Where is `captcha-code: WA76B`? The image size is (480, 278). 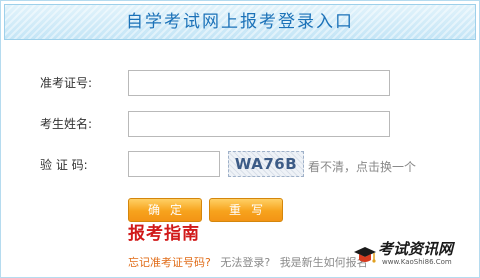
captcha-code: WA76B is located at coordinates (266, 164).